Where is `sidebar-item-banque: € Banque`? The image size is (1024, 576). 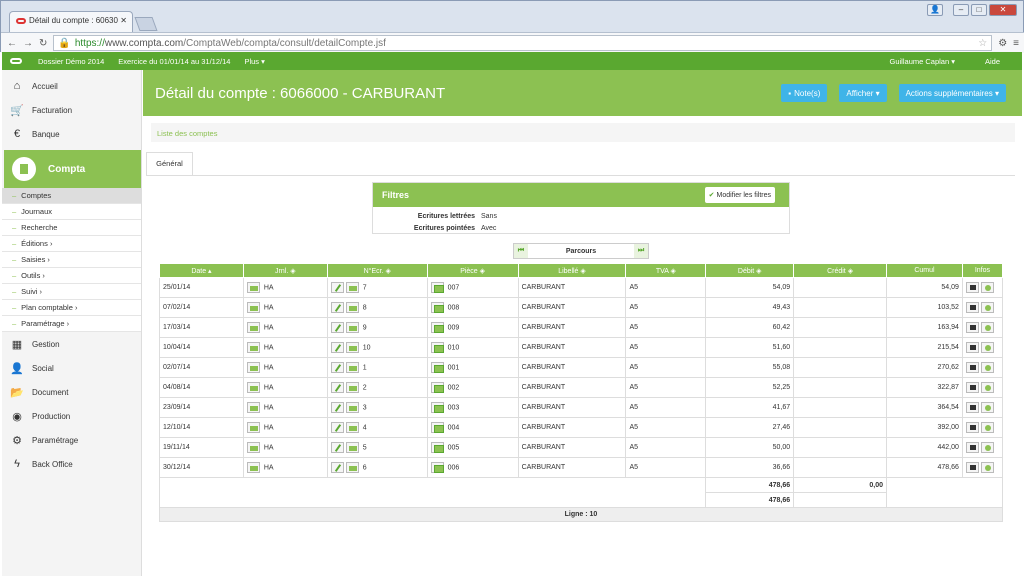 sidebar-item-banque: € Banque is located at coordinates (71, 134).